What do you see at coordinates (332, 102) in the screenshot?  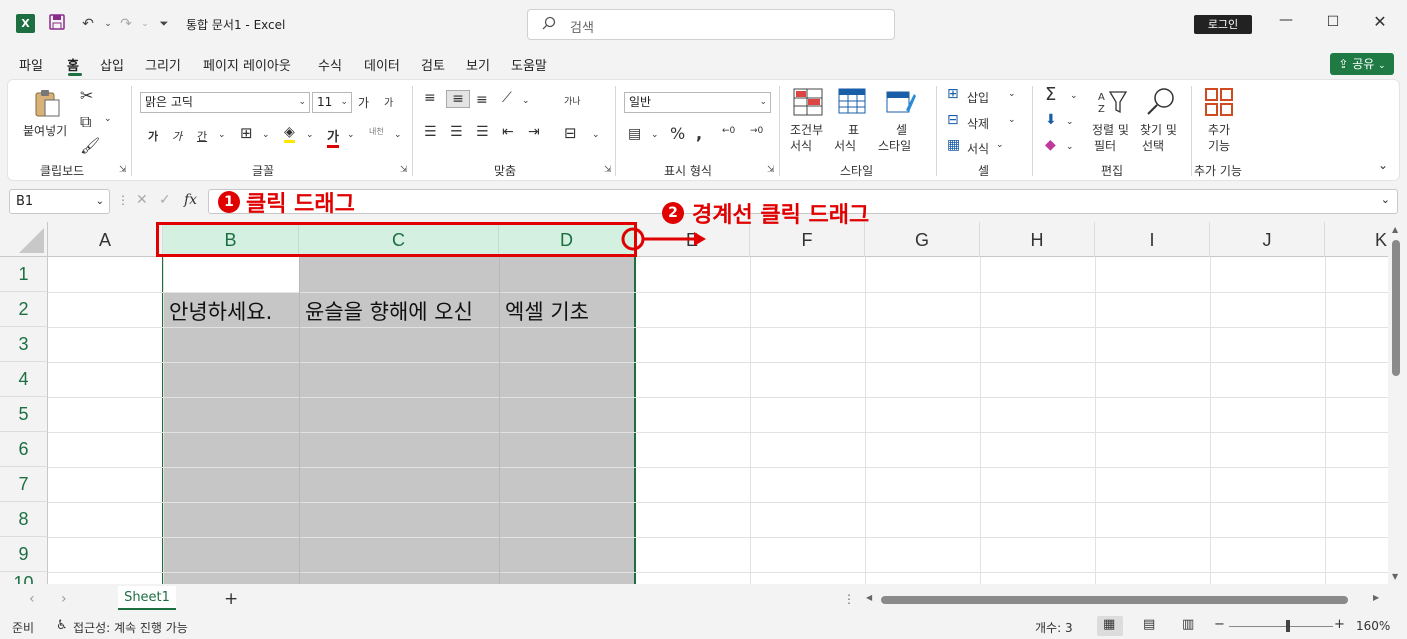 I see `font-size-select: 11 ⌄` at bounding box center [332, 102].